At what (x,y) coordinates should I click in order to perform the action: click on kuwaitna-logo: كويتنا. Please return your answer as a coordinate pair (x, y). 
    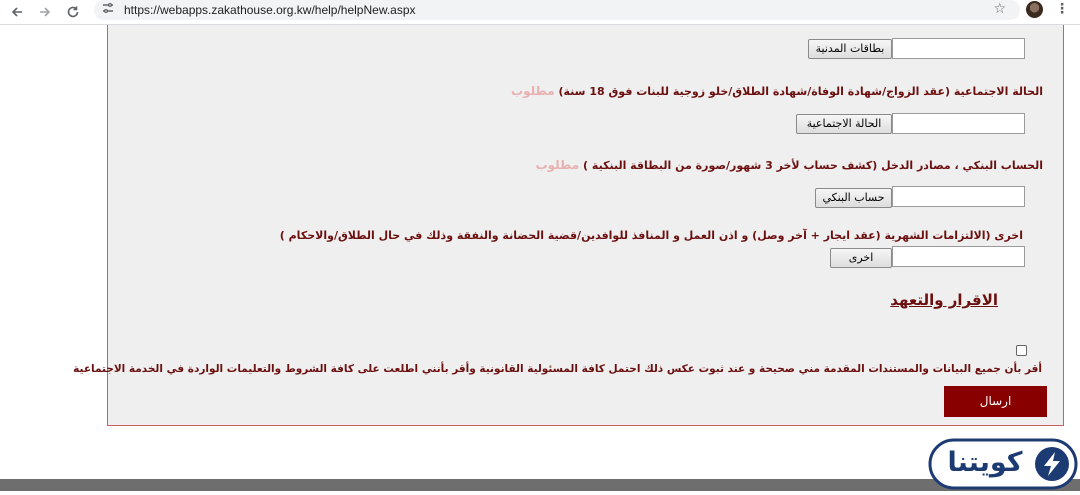
    Looking at the image, I should click on (1003, 464).